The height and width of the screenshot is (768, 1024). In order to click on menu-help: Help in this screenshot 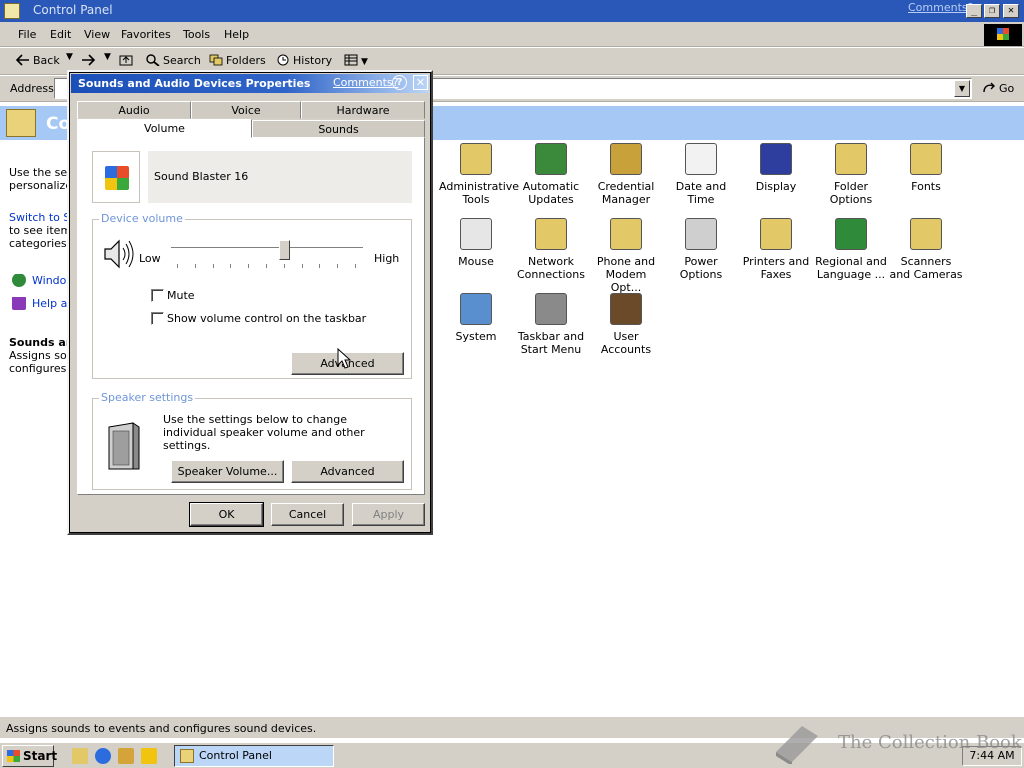, I will do `click(236, 34)`.